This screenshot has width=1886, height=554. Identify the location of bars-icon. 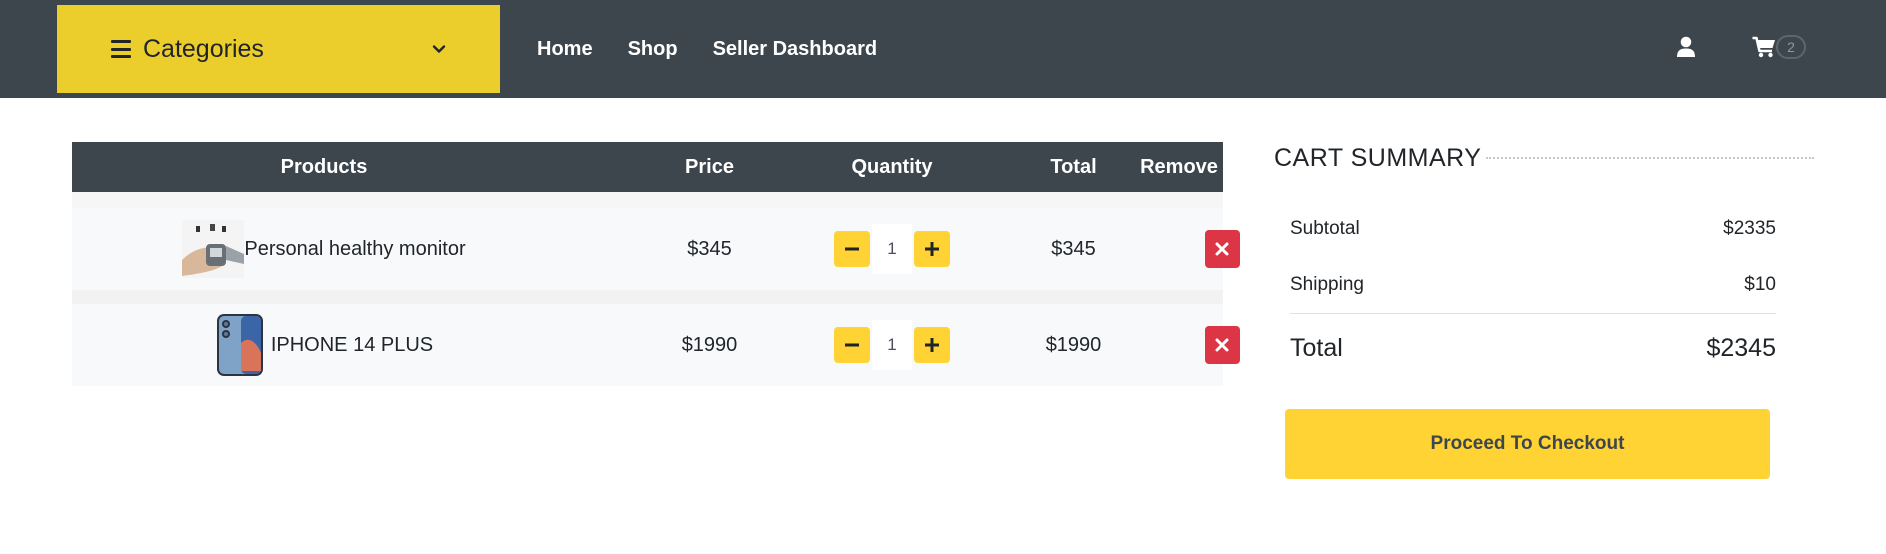
(121, 49).